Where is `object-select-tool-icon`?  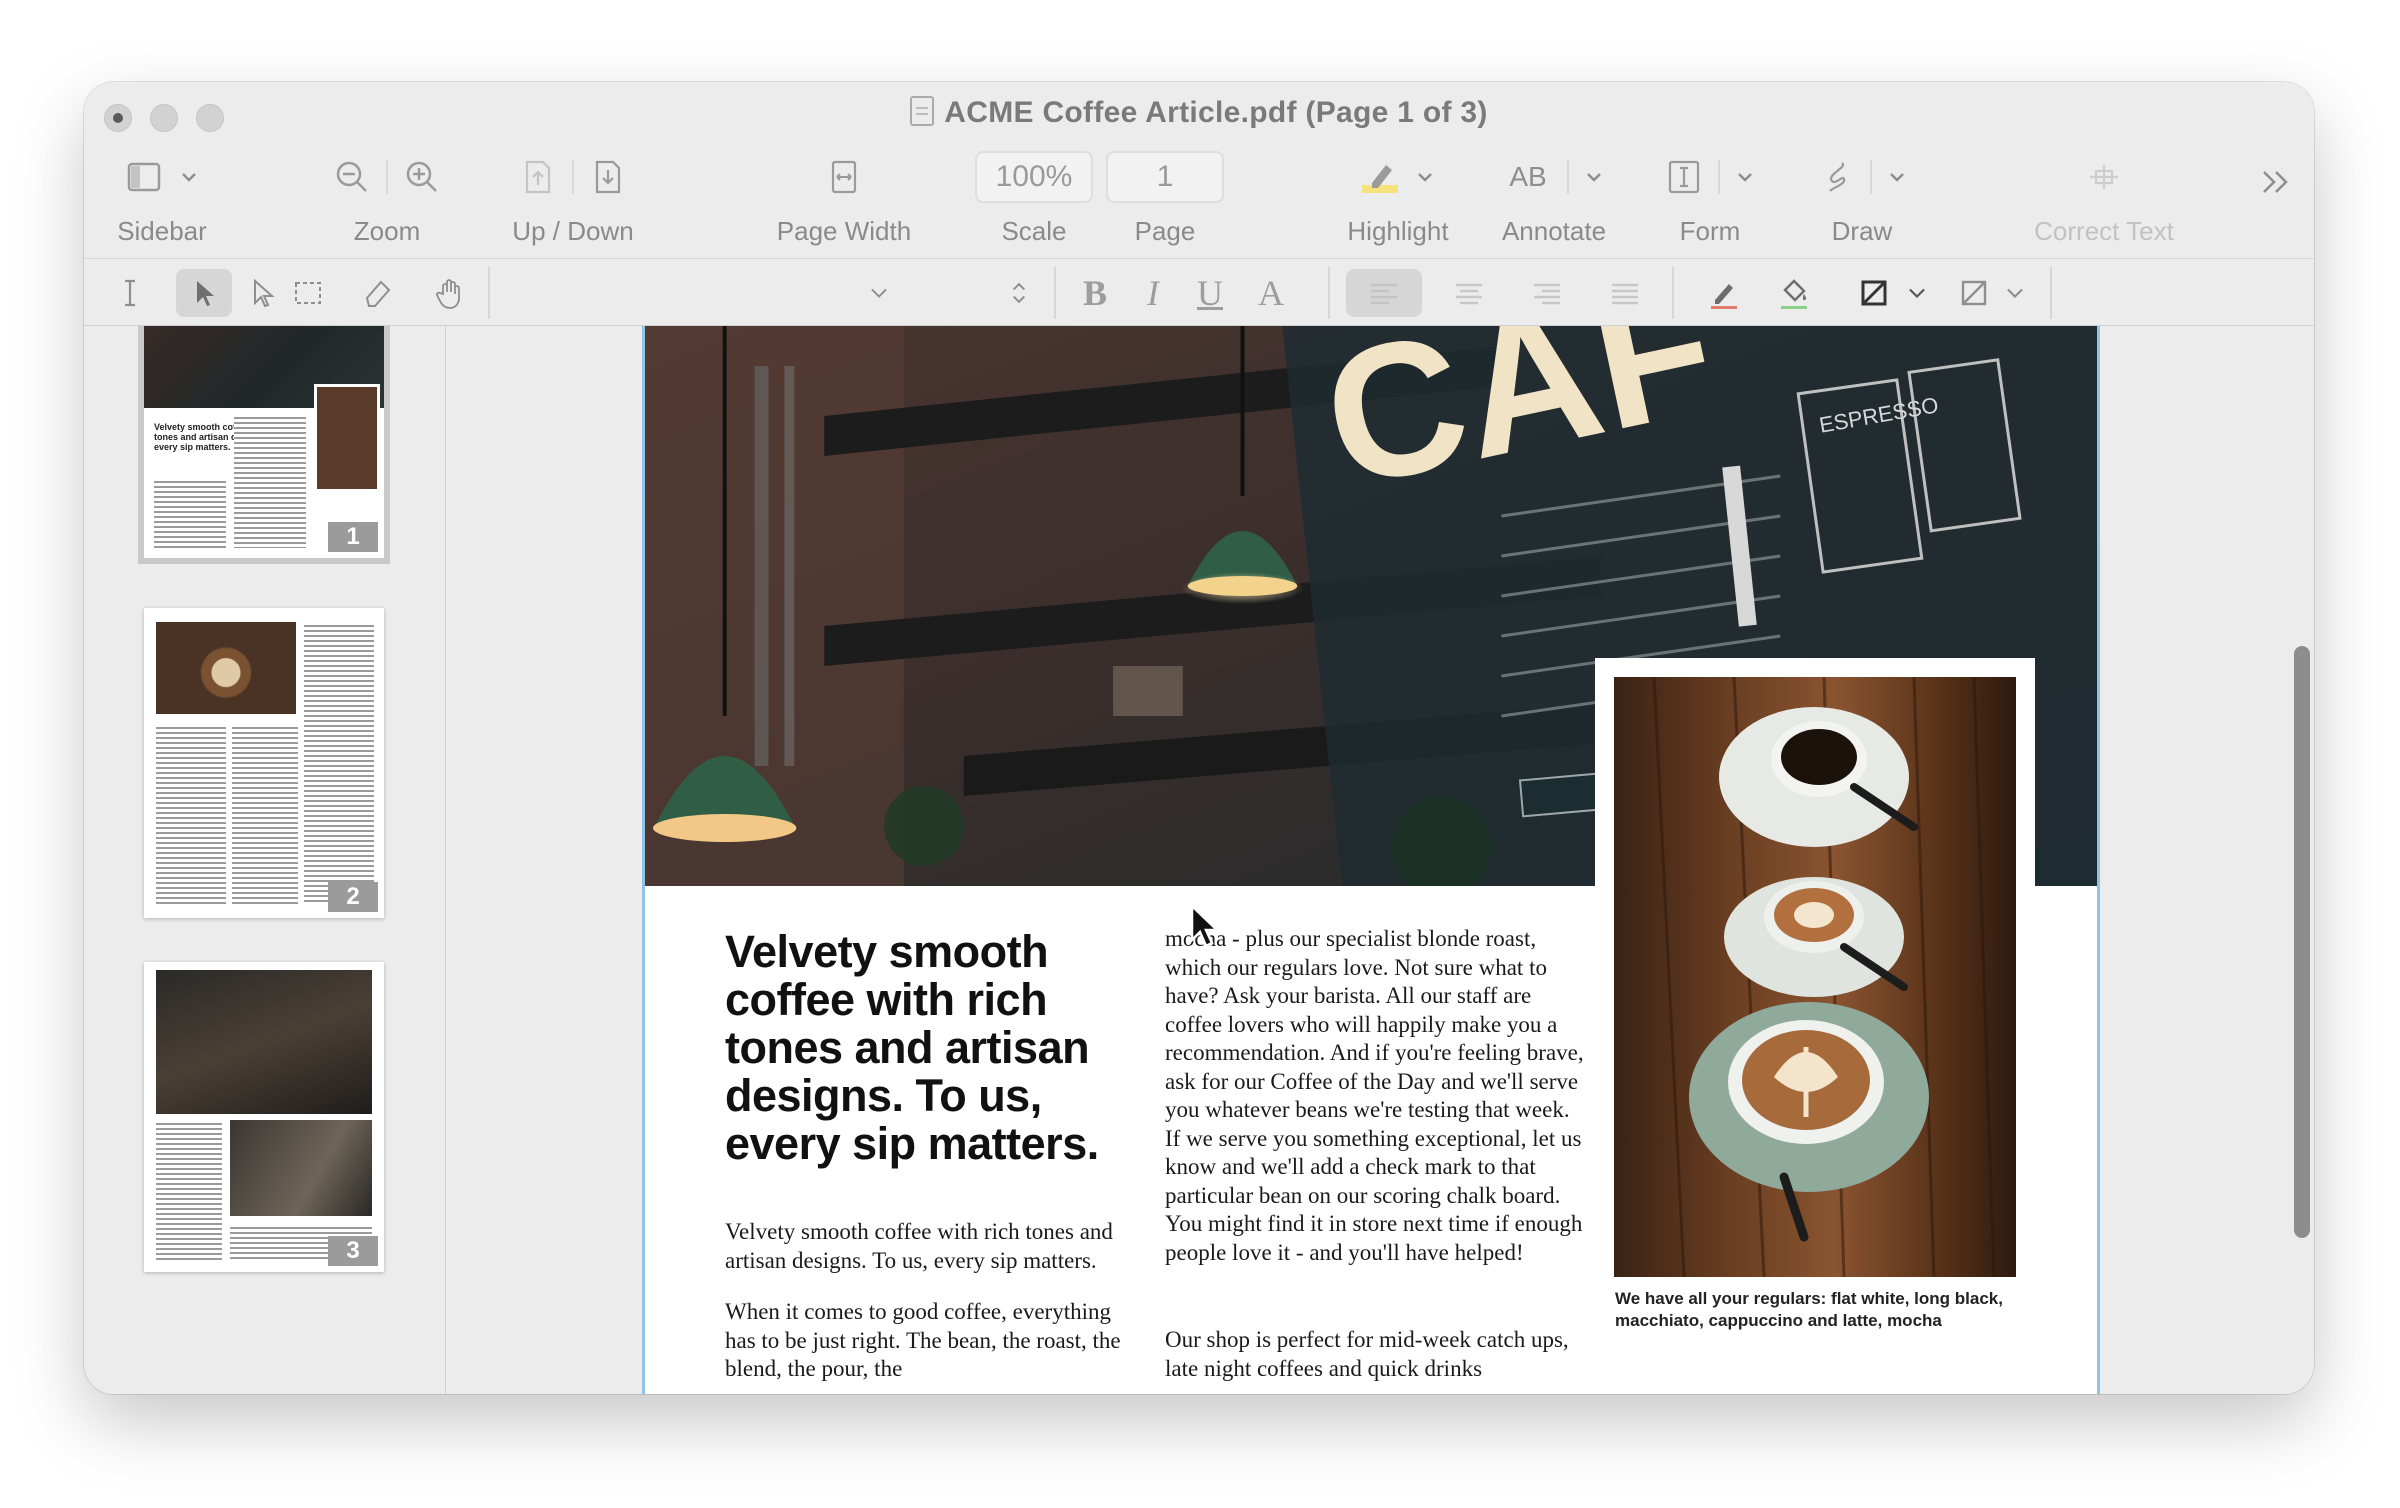 object-select-tool-icon is located at coordinates (262, 293).